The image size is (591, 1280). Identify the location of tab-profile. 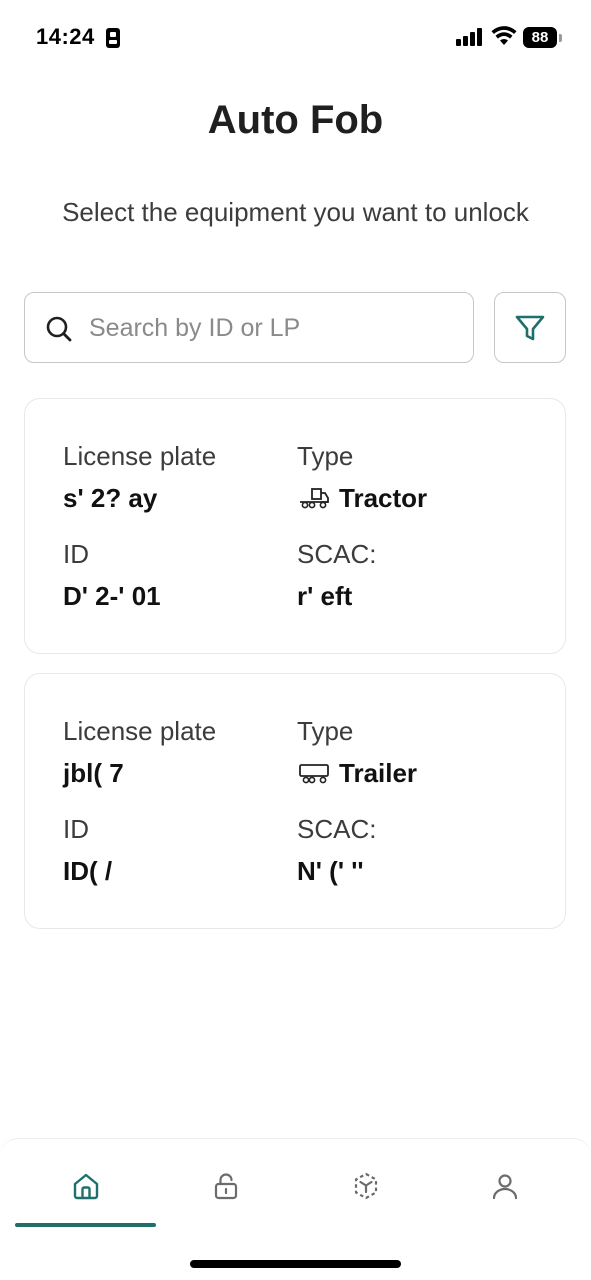
(504, 1187).